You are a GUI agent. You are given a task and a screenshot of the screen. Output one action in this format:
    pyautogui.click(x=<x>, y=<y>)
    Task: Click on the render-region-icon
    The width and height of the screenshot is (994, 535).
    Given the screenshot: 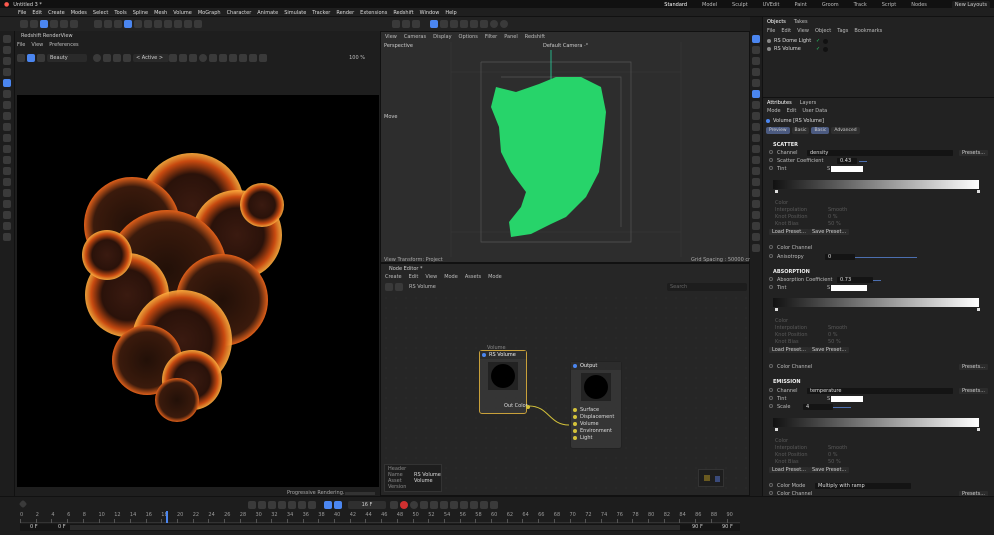 What is the action you would take?
    pyautogui.click(x=756, y=204)
    